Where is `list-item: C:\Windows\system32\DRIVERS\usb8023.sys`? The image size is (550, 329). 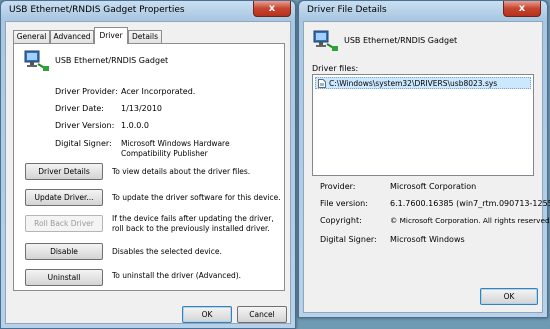 list-item: C:\Windows\system32\DRIVERS\usb8023.sys is located at coordinates (423, 83).